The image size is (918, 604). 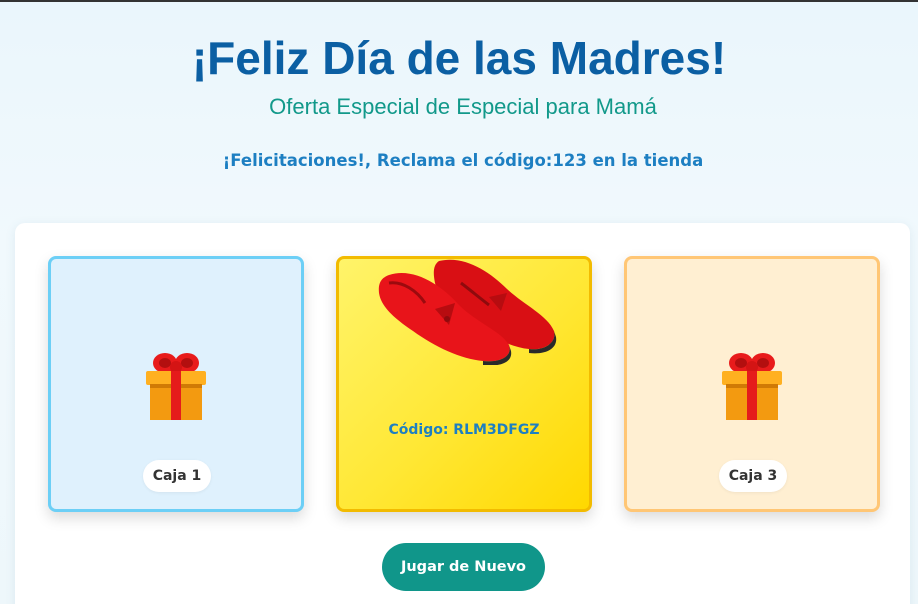 I want to click on gift-box-3: Caja 3, so click(x=752, y=384).